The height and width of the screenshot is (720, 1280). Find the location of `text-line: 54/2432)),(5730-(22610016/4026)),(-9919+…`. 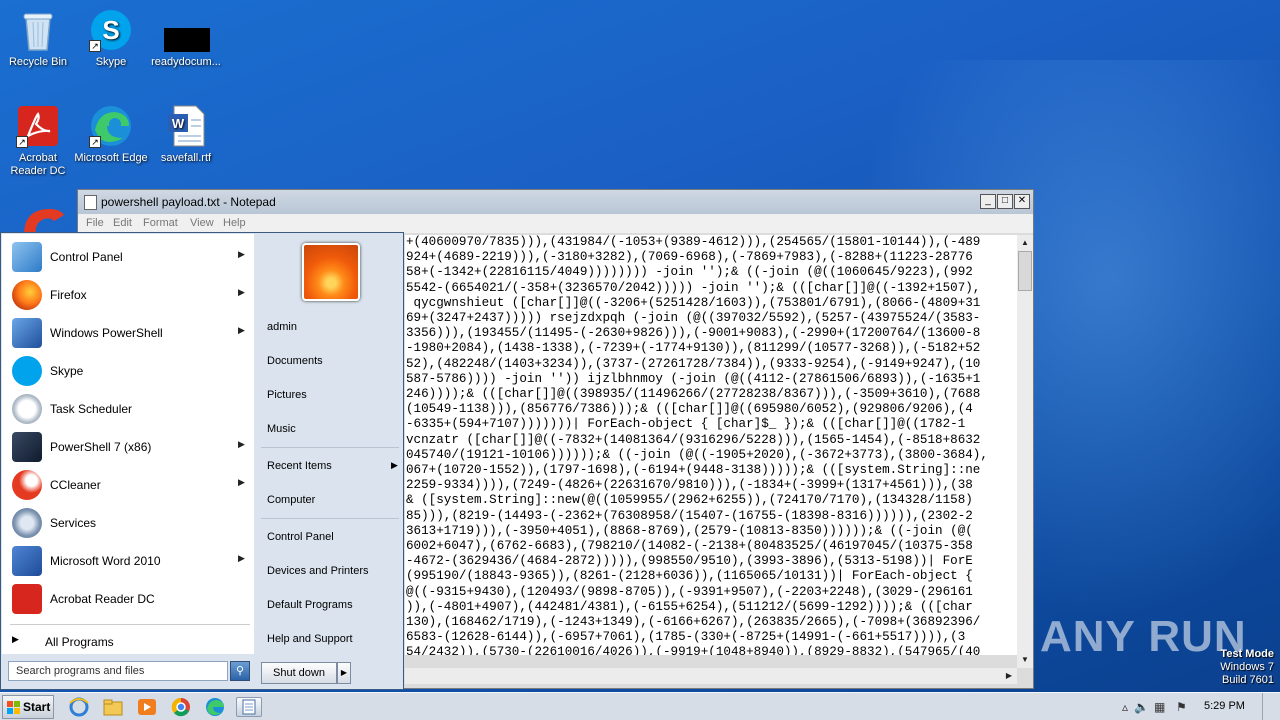

text-line: 54/2432)),(5730-(22610016/4026)),(-9919+… is located at coordinates (693, 650).